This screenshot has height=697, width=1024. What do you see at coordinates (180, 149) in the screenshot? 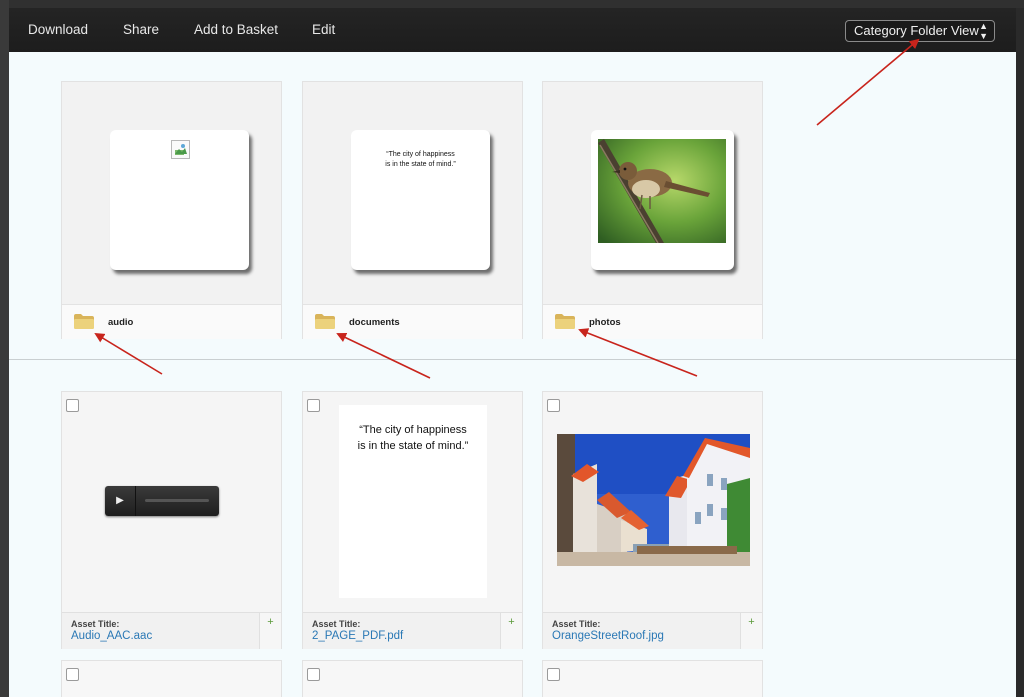
I see `broken-image-icon` at bounding box center [180, 149].